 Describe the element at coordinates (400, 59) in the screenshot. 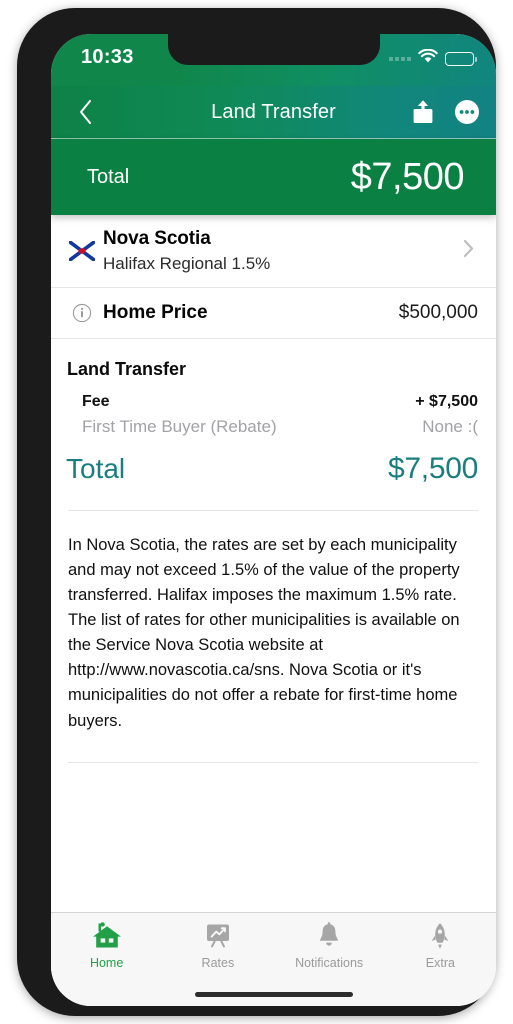

I see `signal-dots-icon` at that location.